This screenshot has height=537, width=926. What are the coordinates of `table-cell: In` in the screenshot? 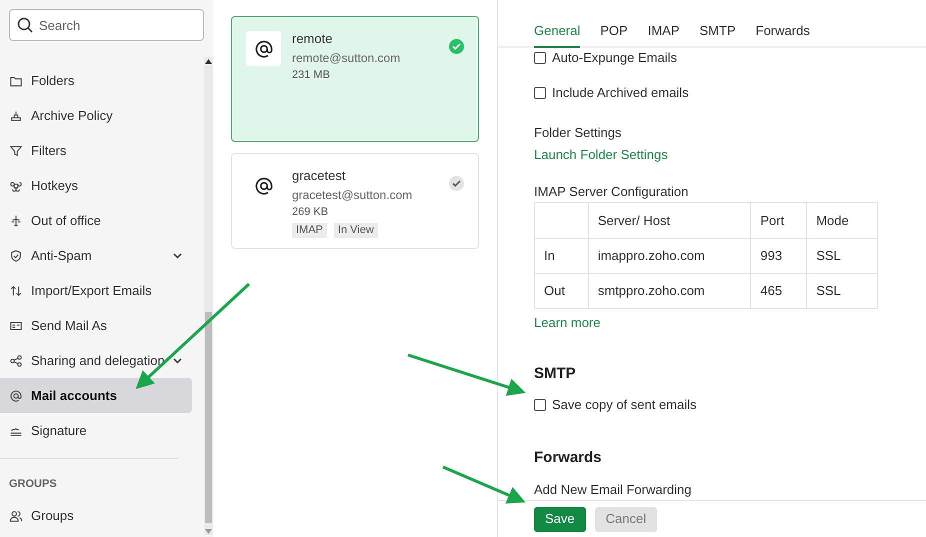 It's located at (549, 256).